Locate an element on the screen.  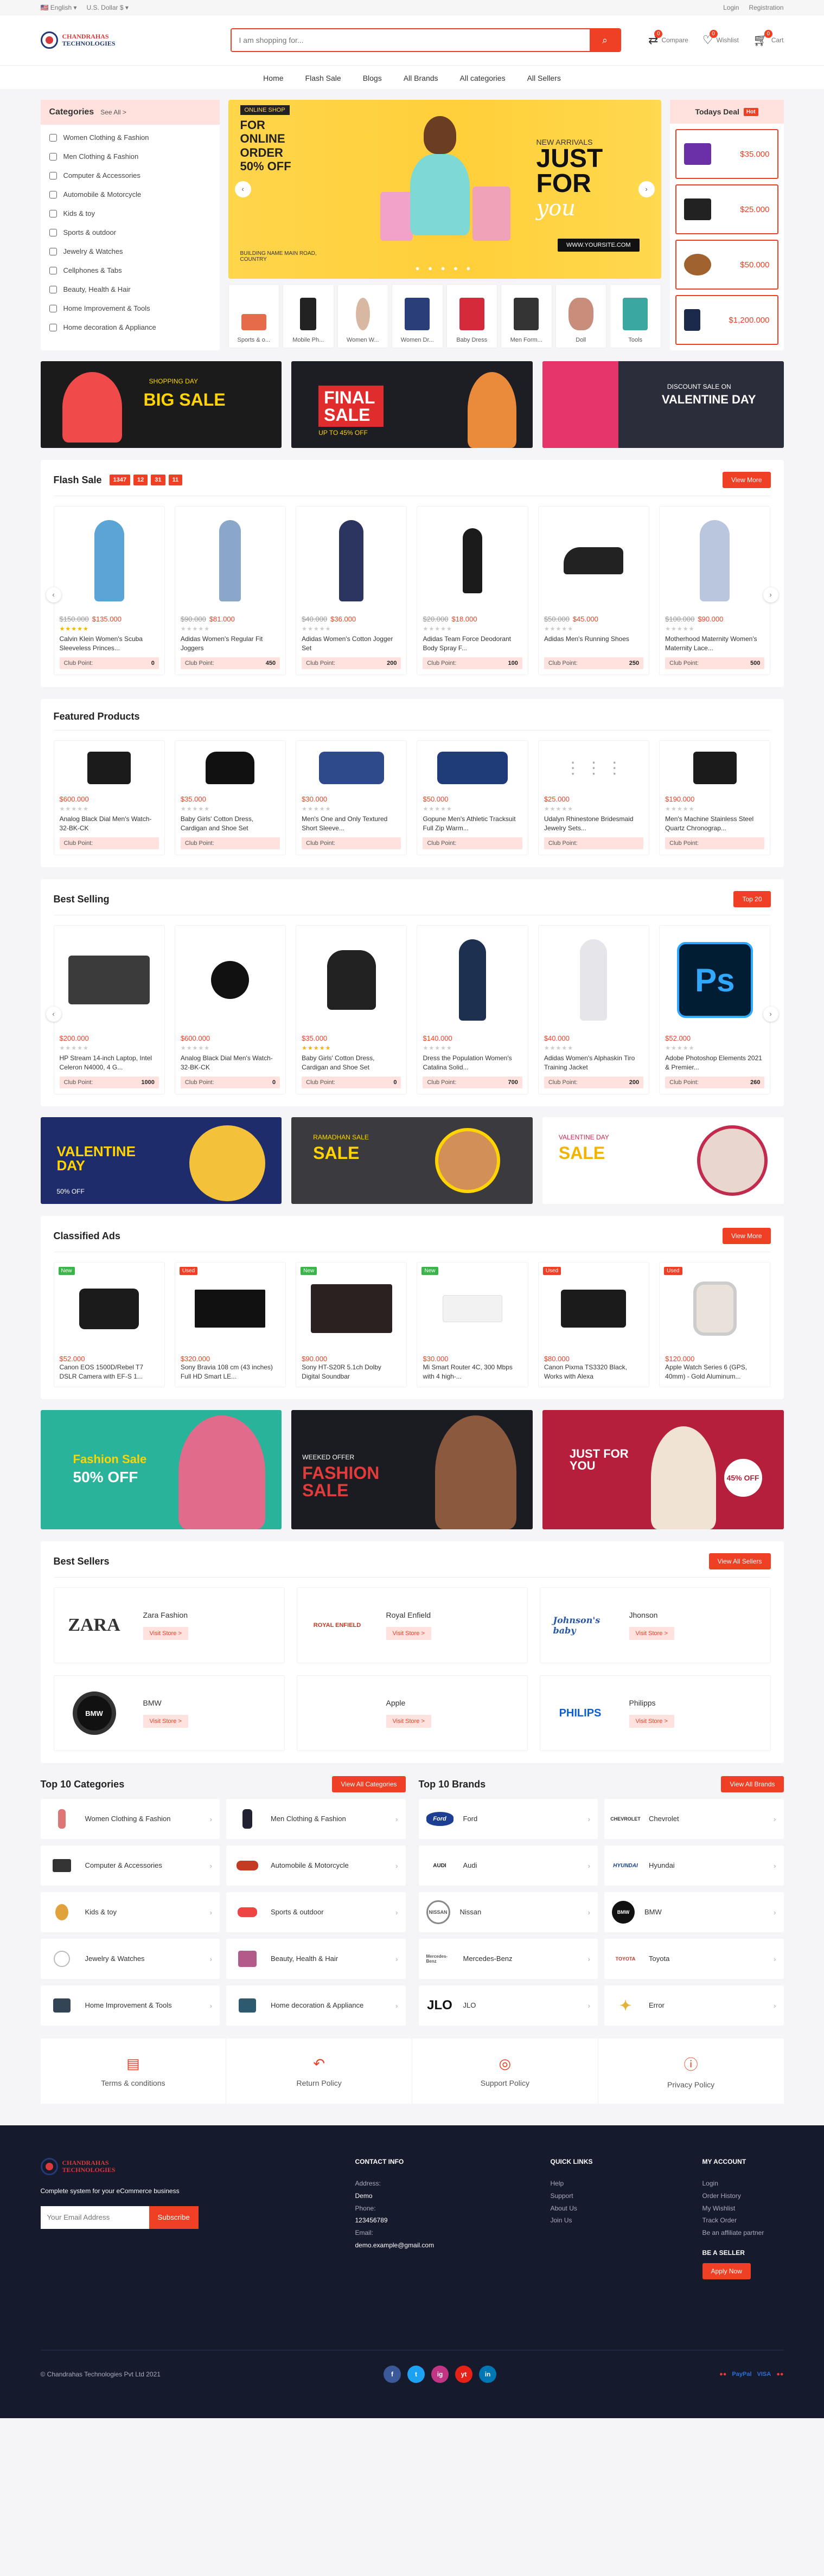
apply-now-button: Apply Now is located at coordinates (726, 2271).